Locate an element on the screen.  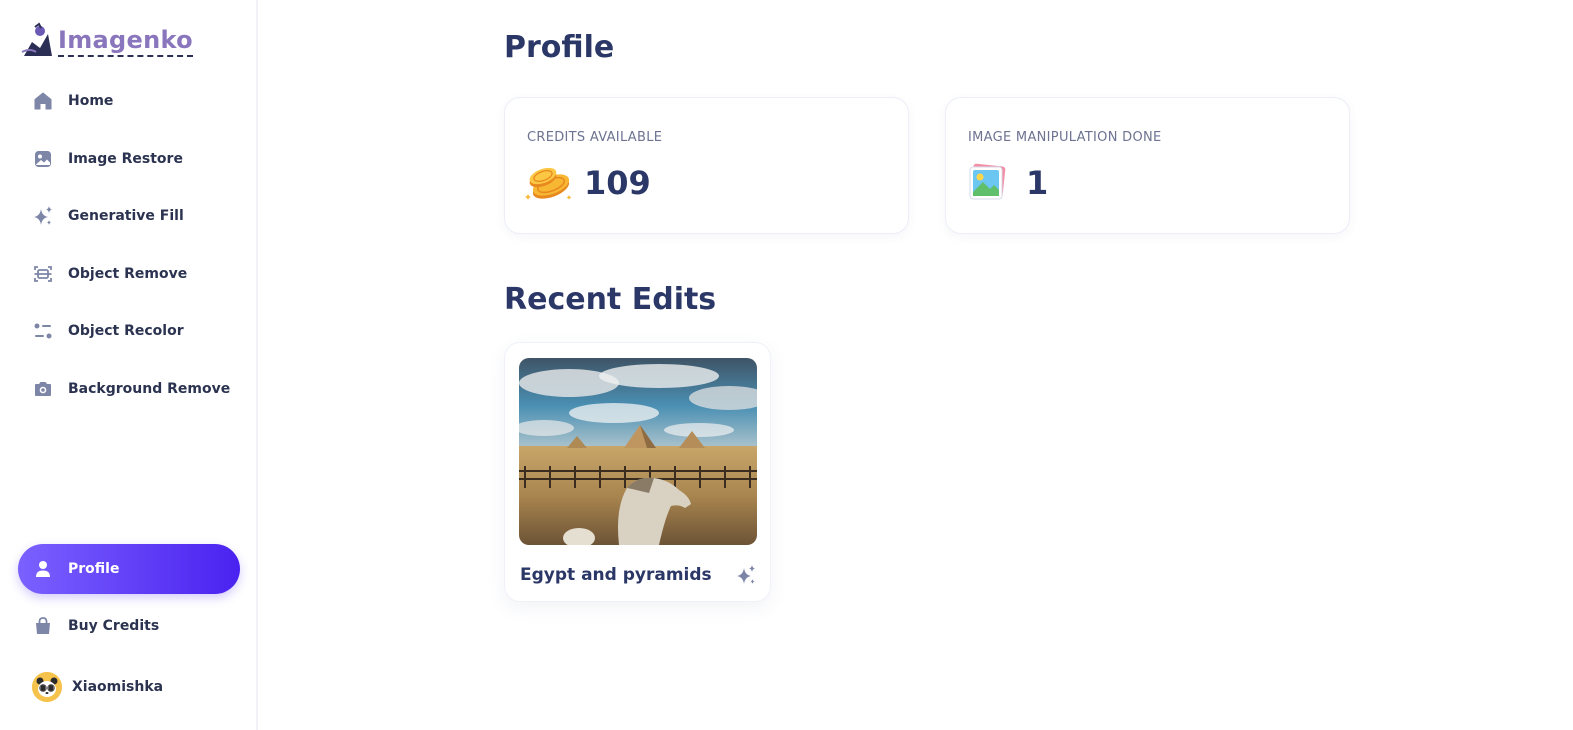
manipulations-card: IMAGE MANIPULATION DONE 1 is located at coordinates (1147, 165).